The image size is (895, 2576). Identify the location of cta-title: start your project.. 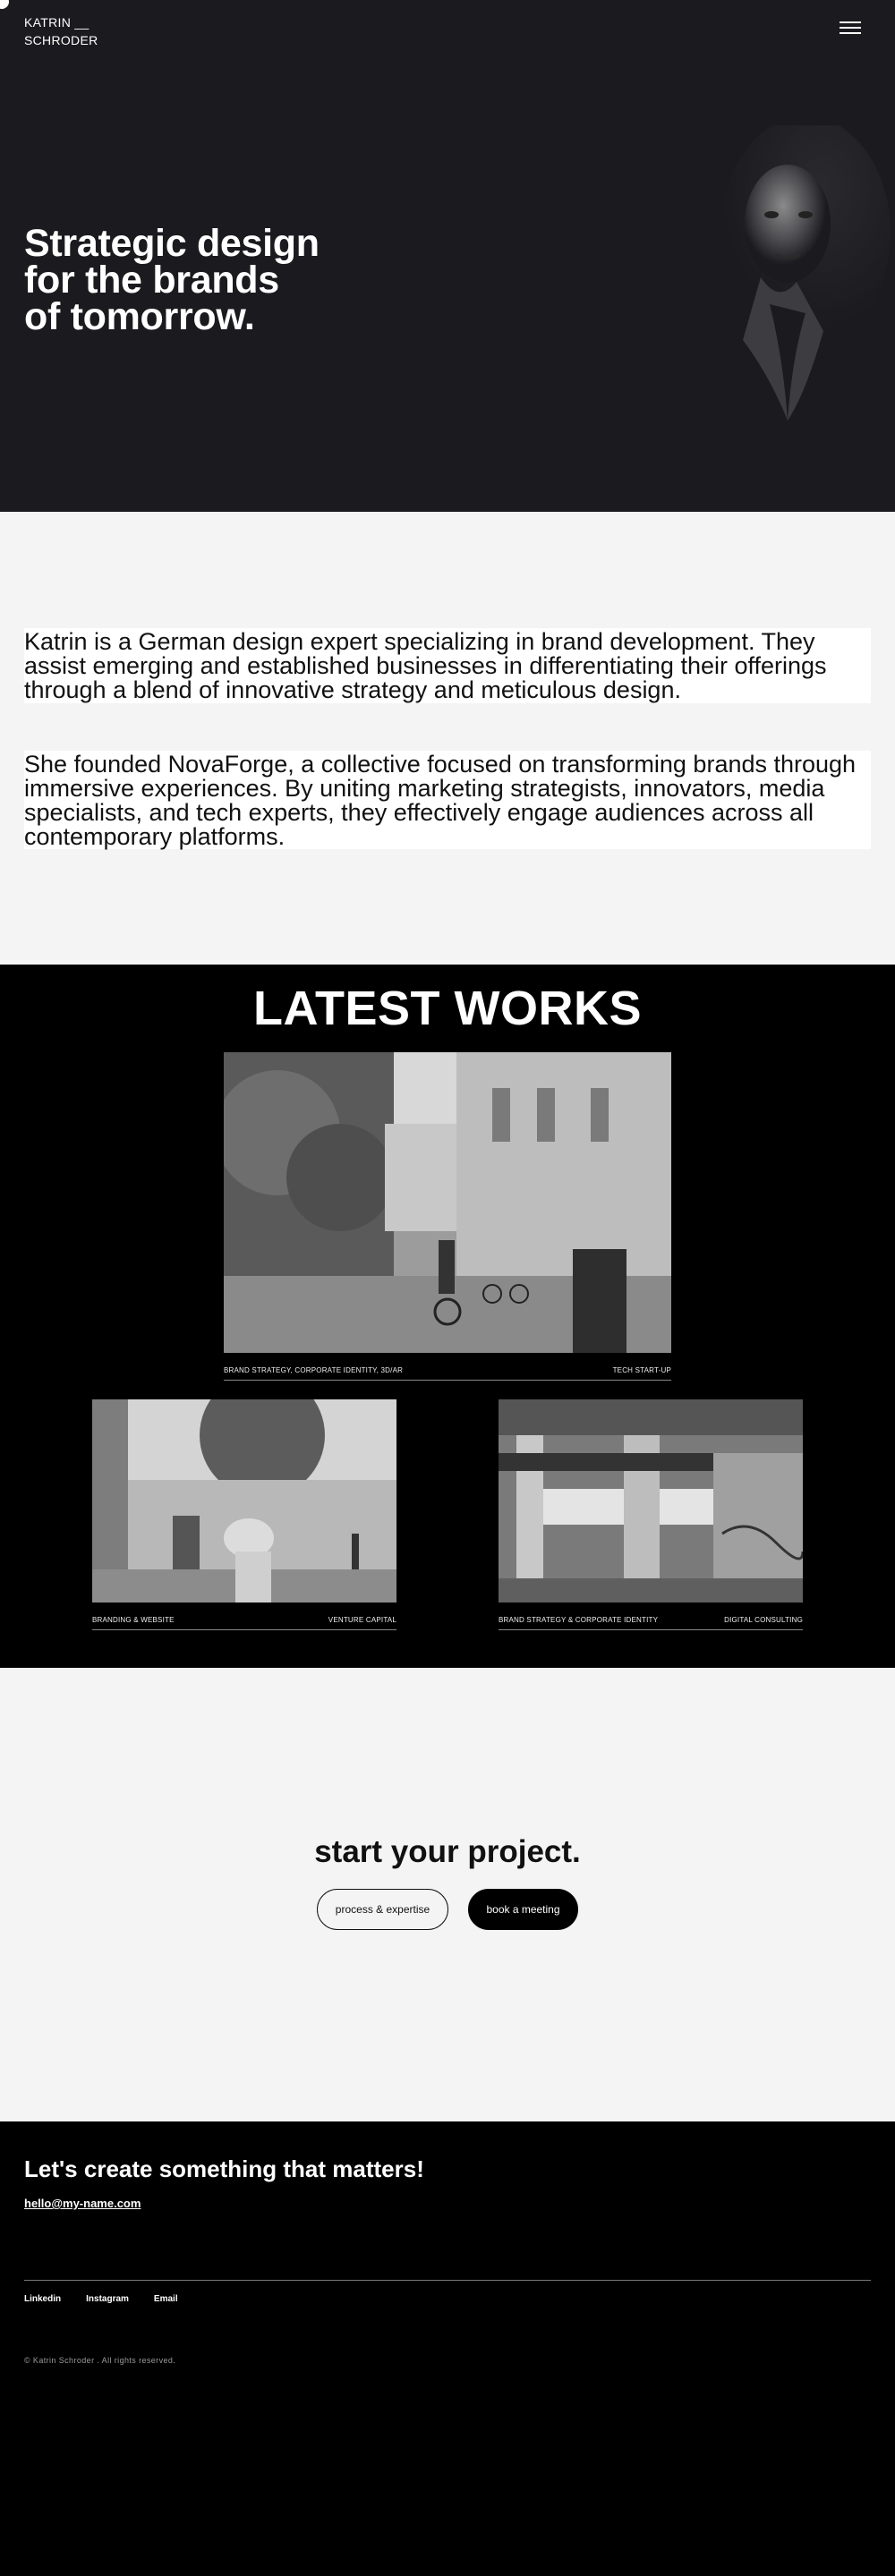
(447, 1851).